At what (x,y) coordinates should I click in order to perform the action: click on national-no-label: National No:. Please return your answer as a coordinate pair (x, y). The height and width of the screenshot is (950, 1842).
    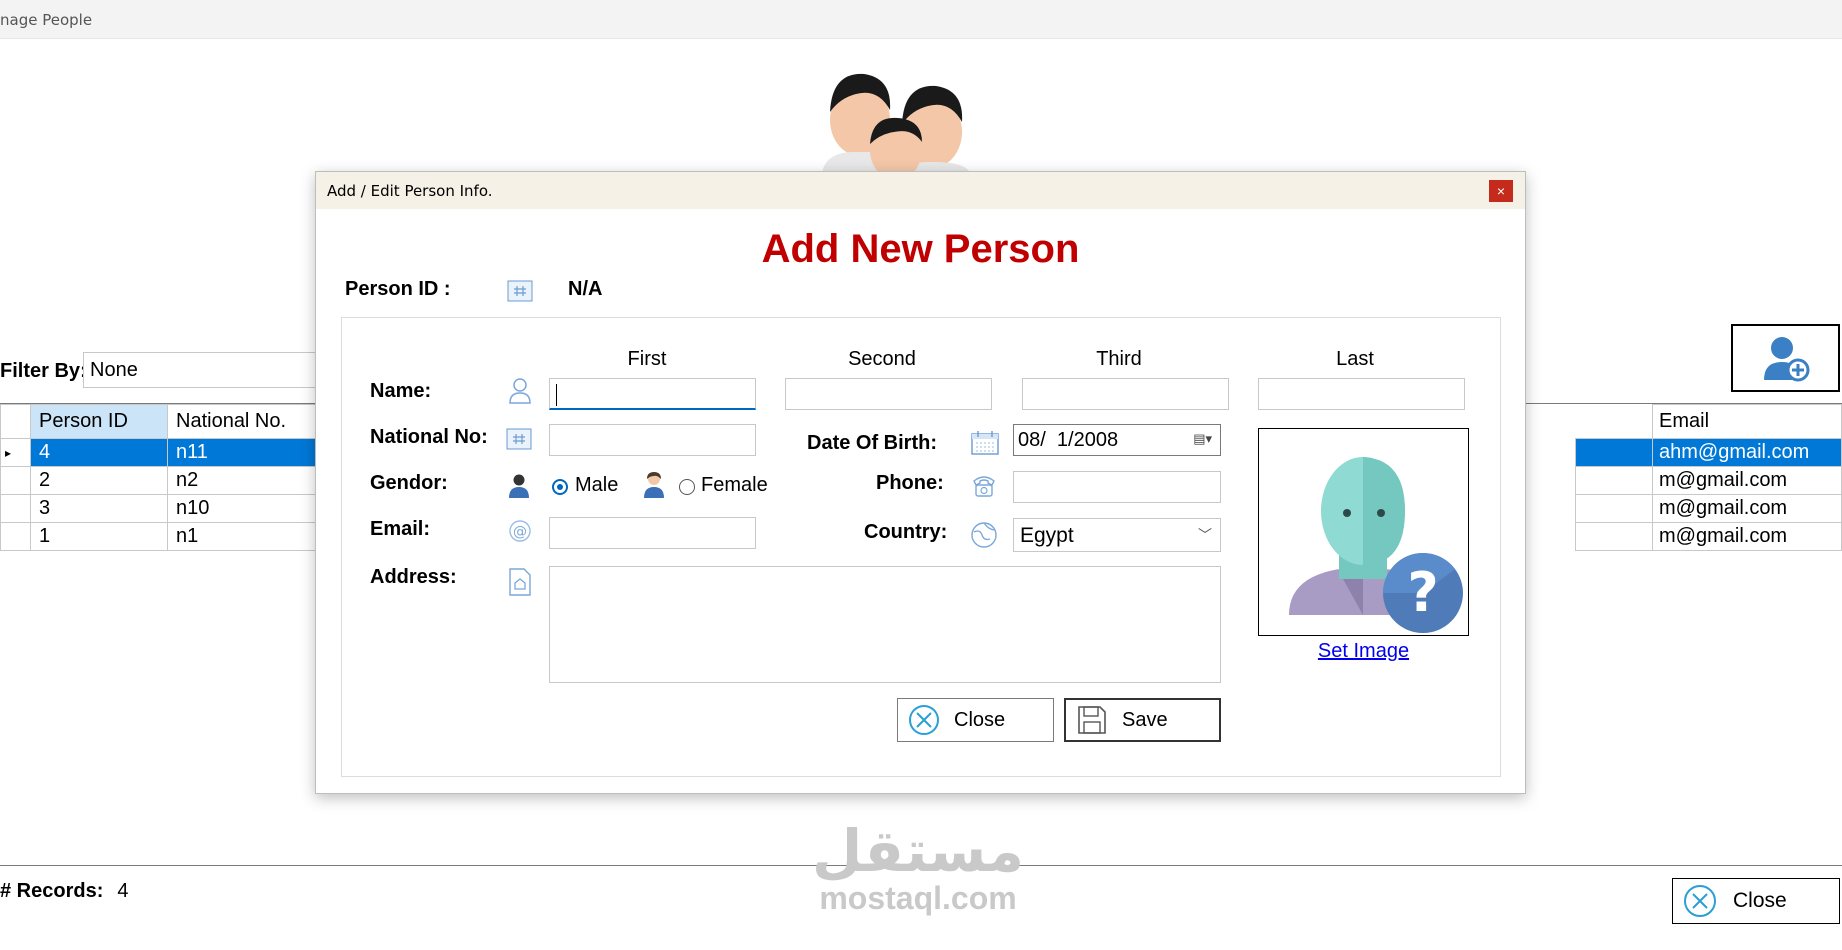
    Looking at the image, I should click on (429, 437).